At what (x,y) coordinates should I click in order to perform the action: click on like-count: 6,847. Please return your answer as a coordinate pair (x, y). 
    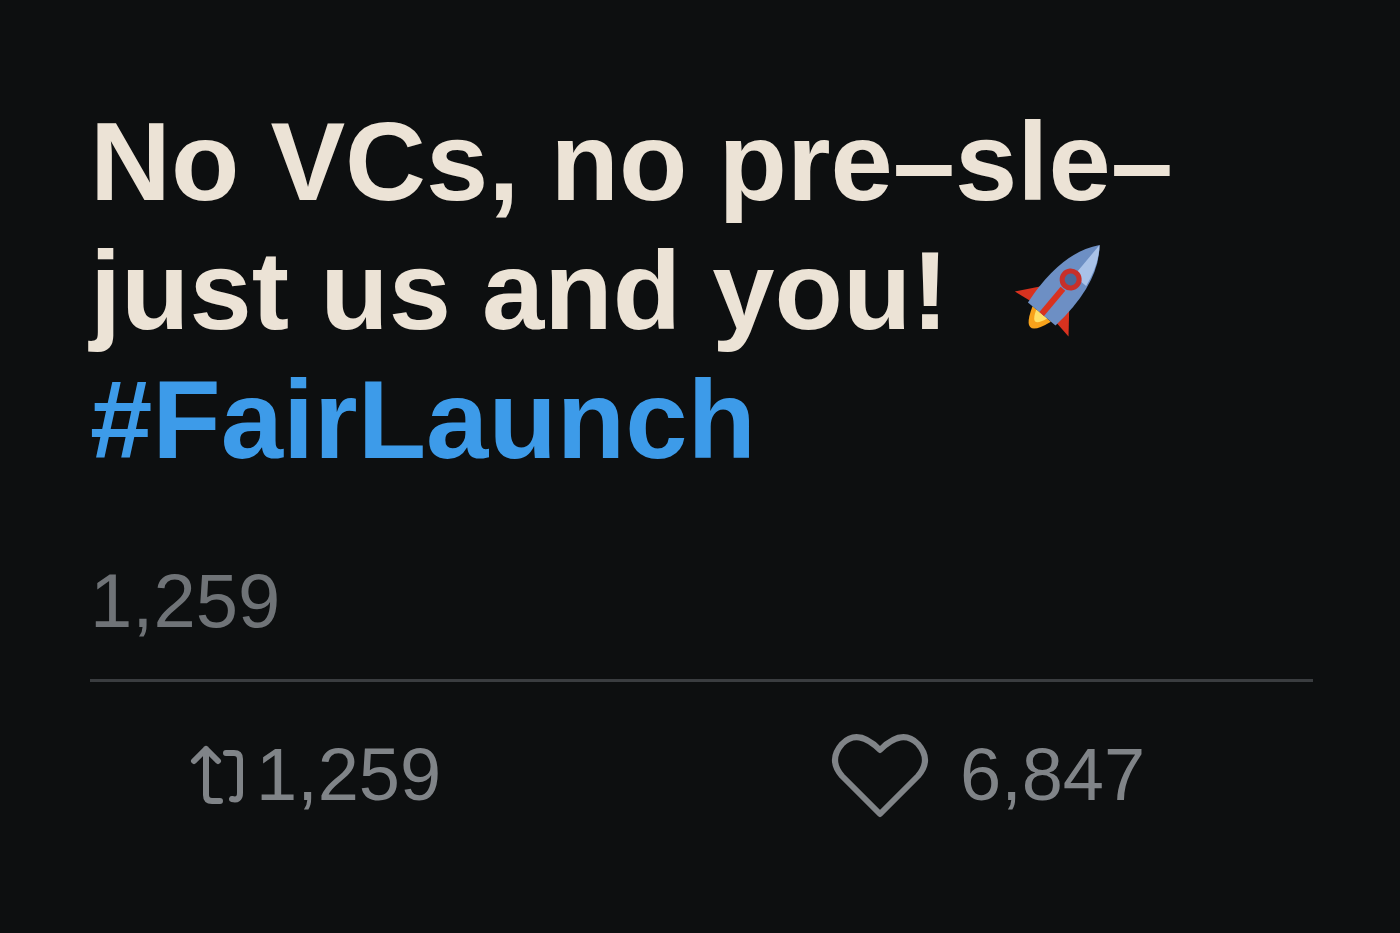
    Looking at the image, I should click on (1053, 775).